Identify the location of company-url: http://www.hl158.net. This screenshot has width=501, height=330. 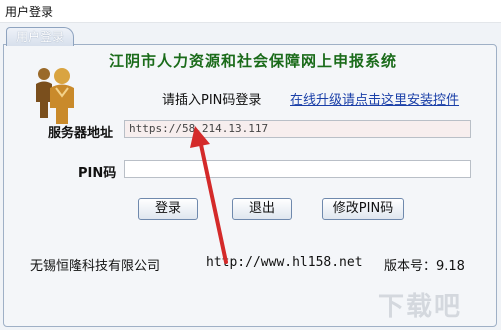
(284, 262).